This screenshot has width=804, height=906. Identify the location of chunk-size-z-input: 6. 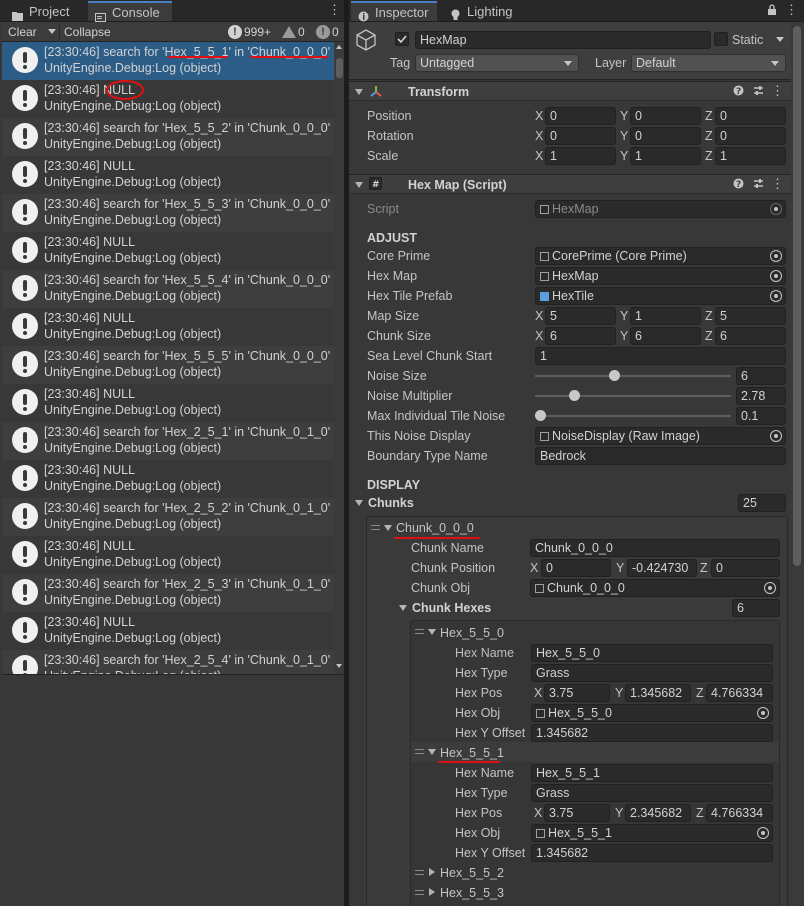
(750, 336).